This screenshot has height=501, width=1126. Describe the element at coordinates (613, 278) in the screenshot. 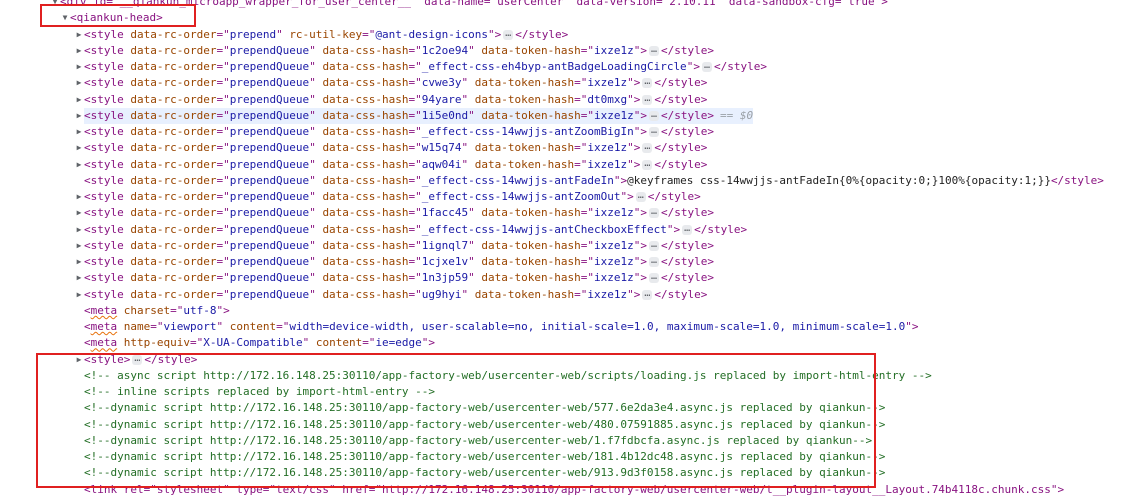

I see `attr-value: ixze1z` at that location.